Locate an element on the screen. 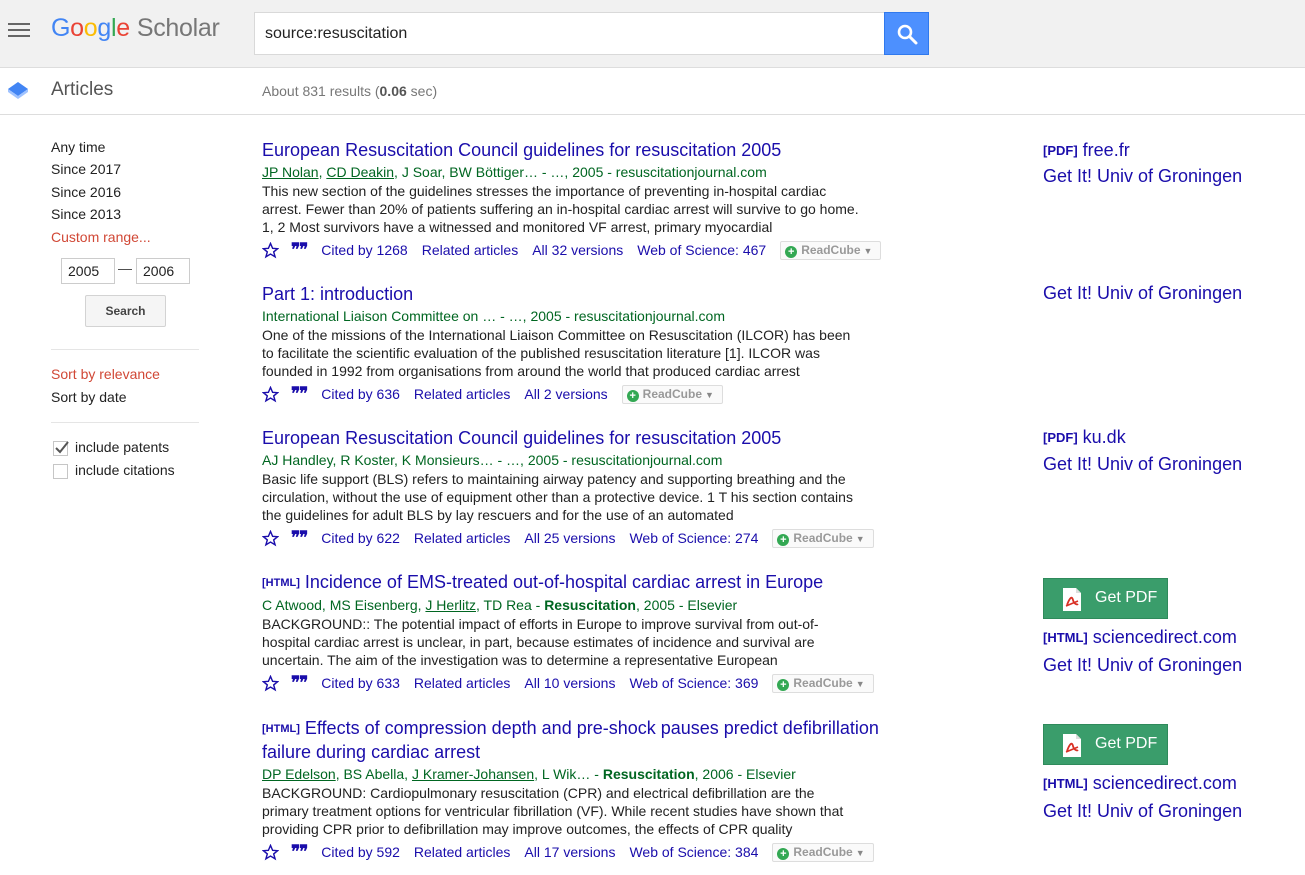  section-label: Articles is located at coordinates (82, 90).